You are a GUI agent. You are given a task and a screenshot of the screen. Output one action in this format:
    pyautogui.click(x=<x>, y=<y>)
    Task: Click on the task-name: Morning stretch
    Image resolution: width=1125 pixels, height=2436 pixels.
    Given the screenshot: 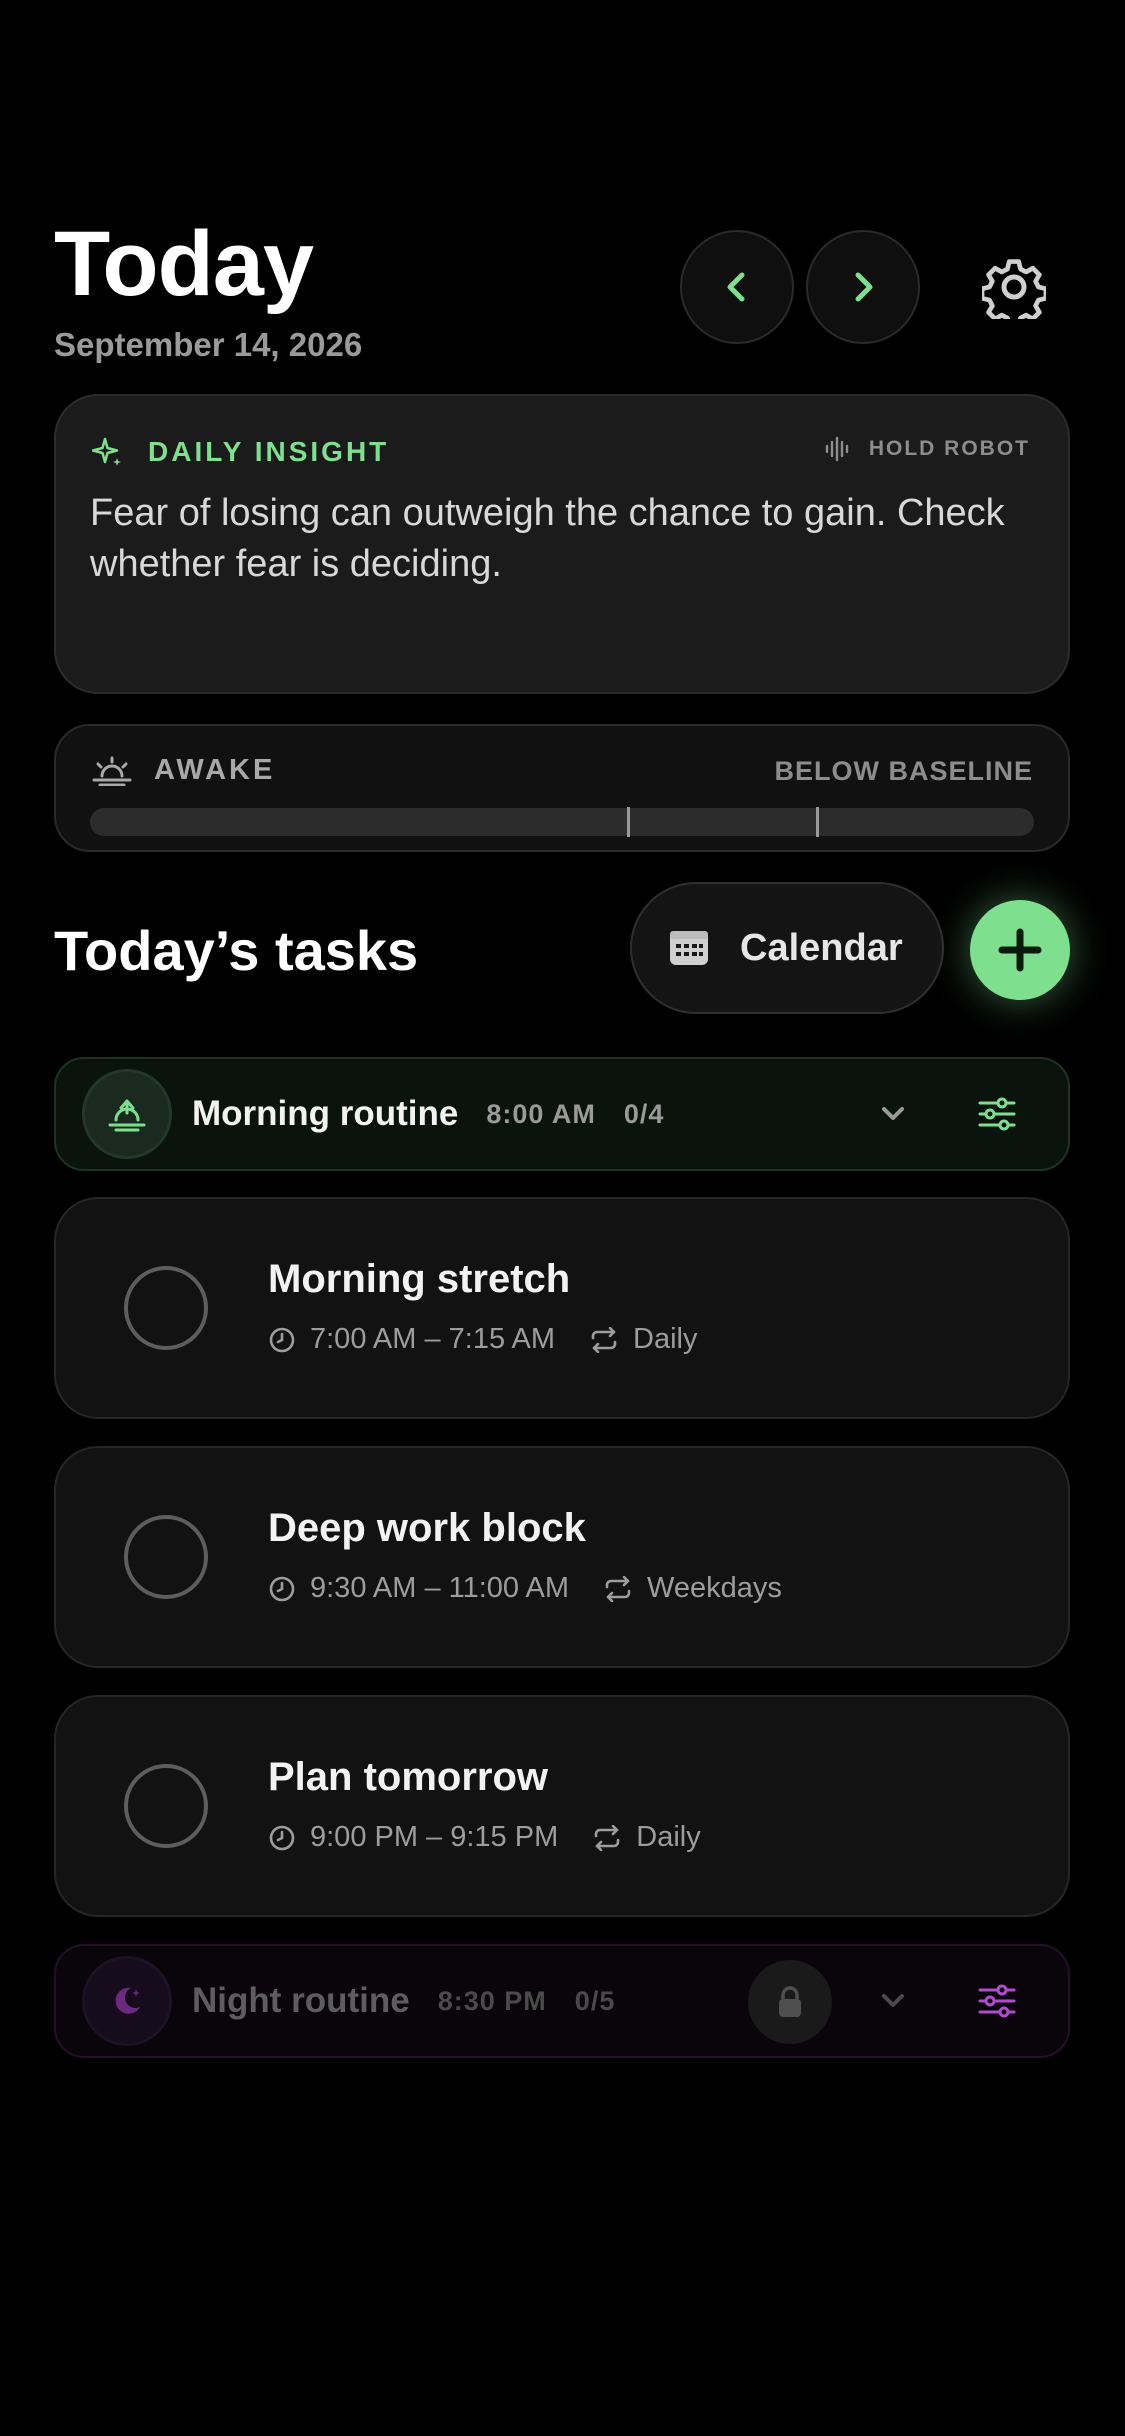 What is the action you would take?
    pyautogui.click(x=419, y=1279)
    